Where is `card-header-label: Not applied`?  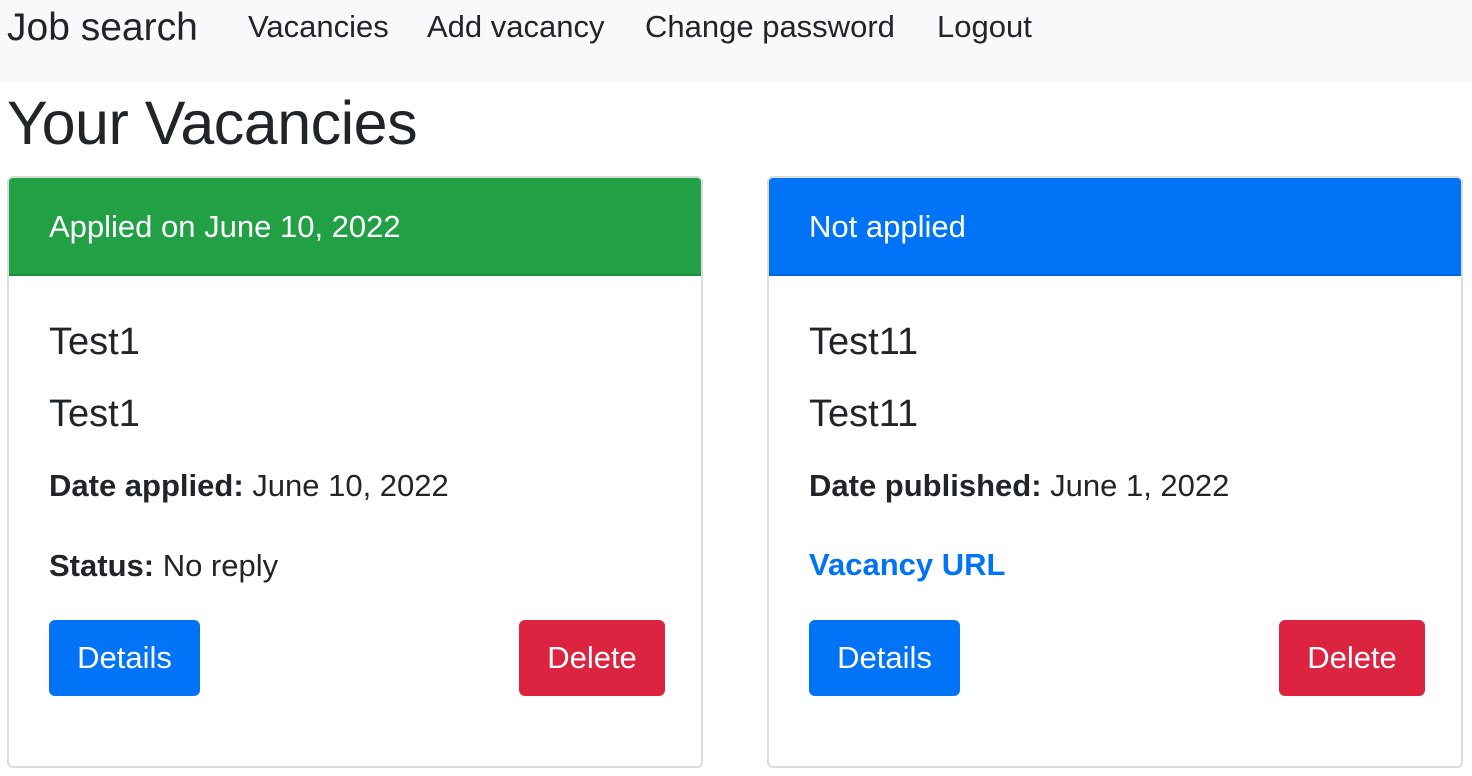
card-header-label: Not applied is located at coordinates (887, 226).